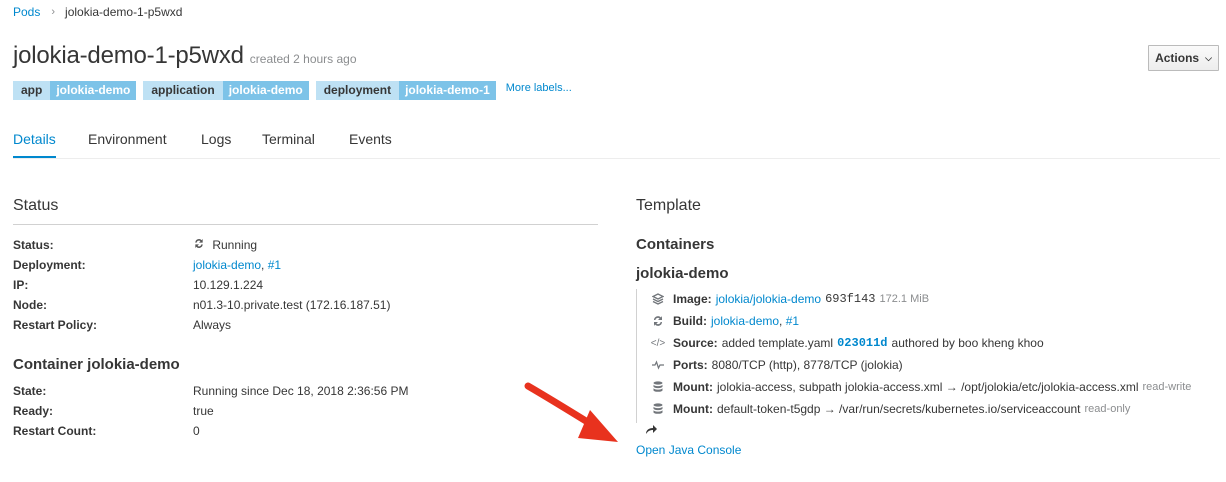 The height and width of the screenshot is (482, 1226). I want to click on build-link: jolokia-demo, so click(745, 321).